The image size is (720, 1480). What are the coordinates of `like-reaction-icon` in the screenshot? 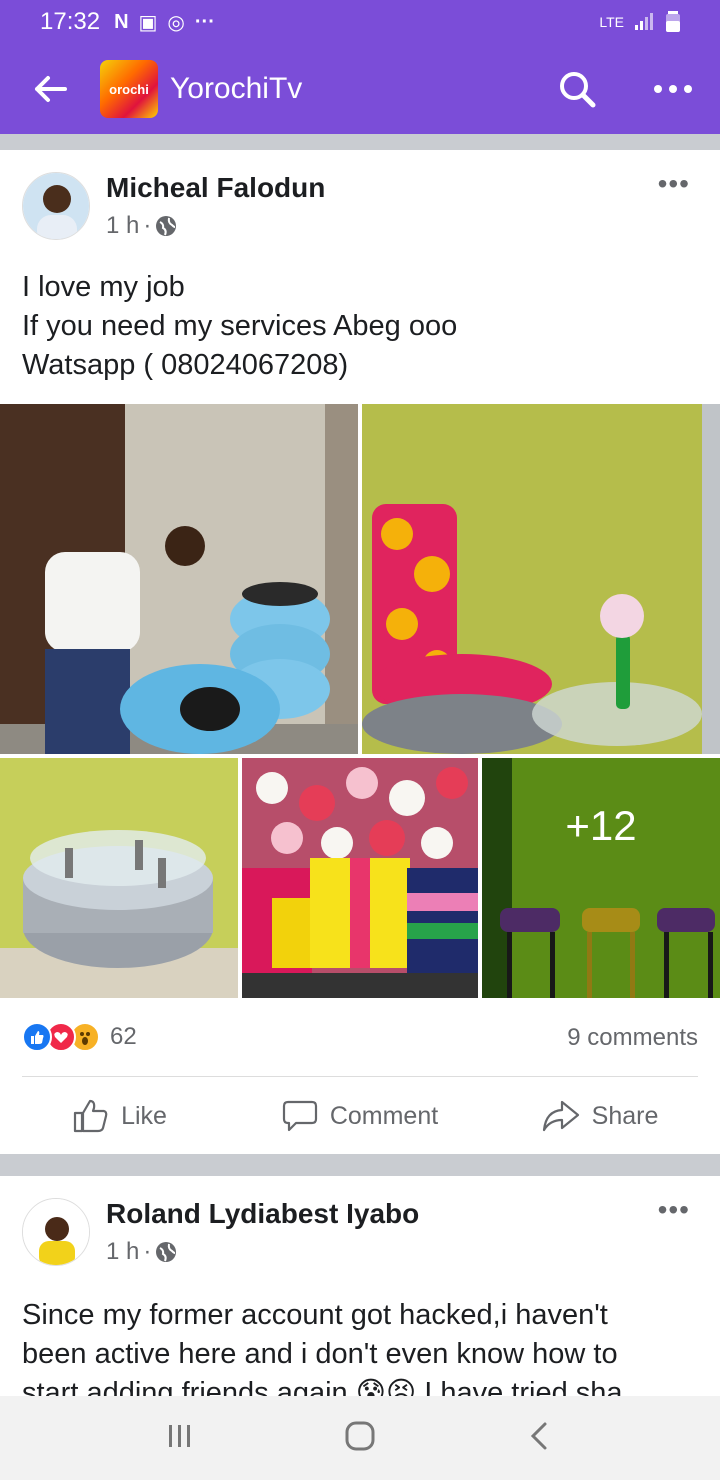 It's located at (37, 1037).